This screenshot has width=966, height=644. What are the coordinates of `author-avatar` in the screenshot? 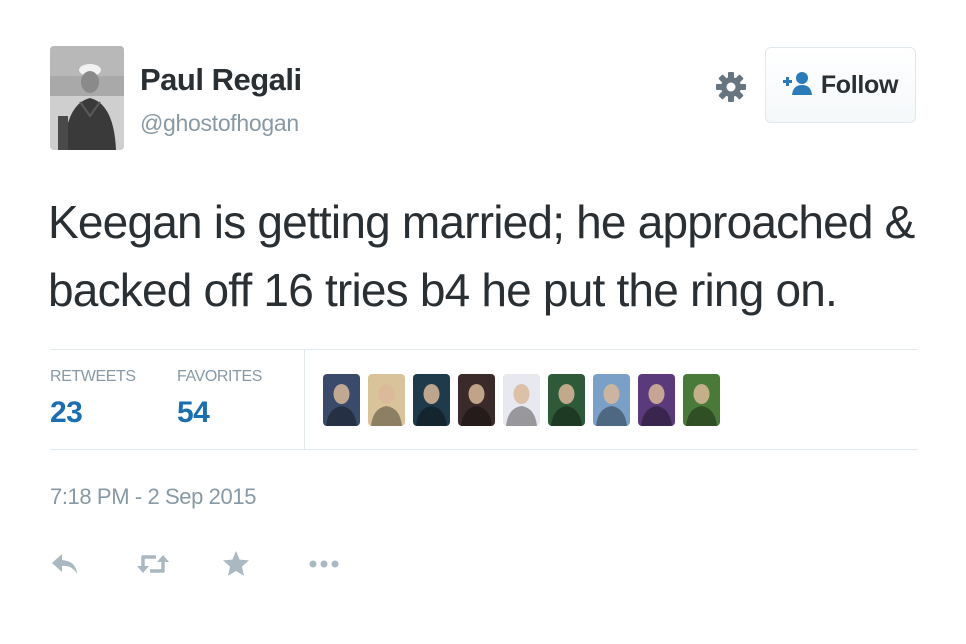 It's located at (87, 98).